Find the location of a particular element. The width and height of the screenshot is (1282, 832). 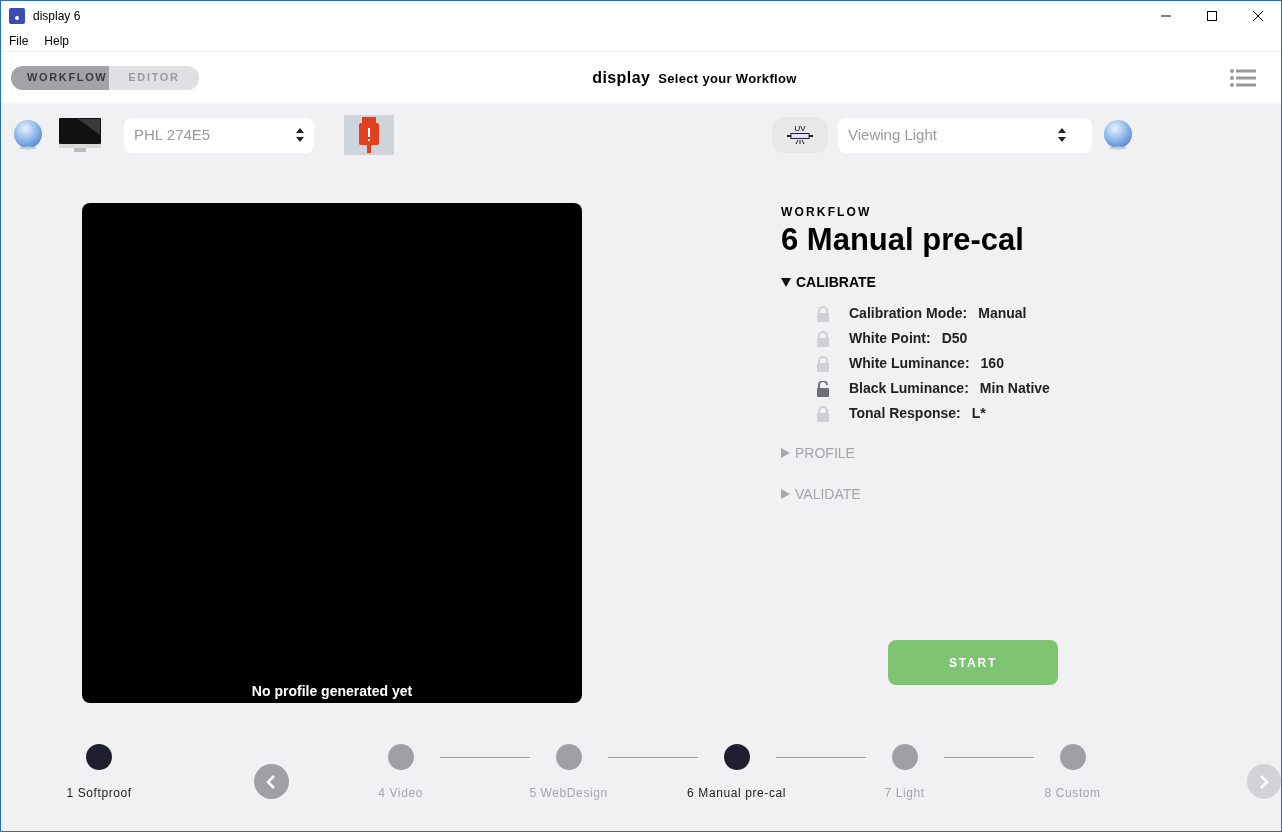

step-label: 7 Light is located at coordinates (904, 793).